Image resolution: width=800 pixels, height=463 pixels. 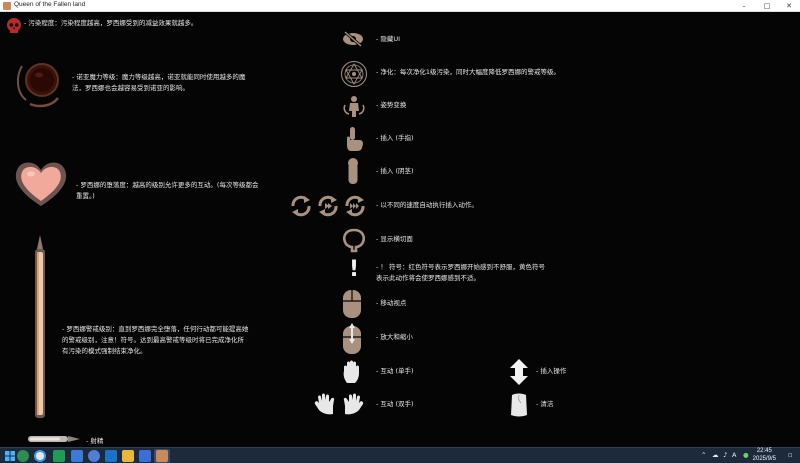 I want to click on auto-speed-slow-icon, so click(x=301, y=206).